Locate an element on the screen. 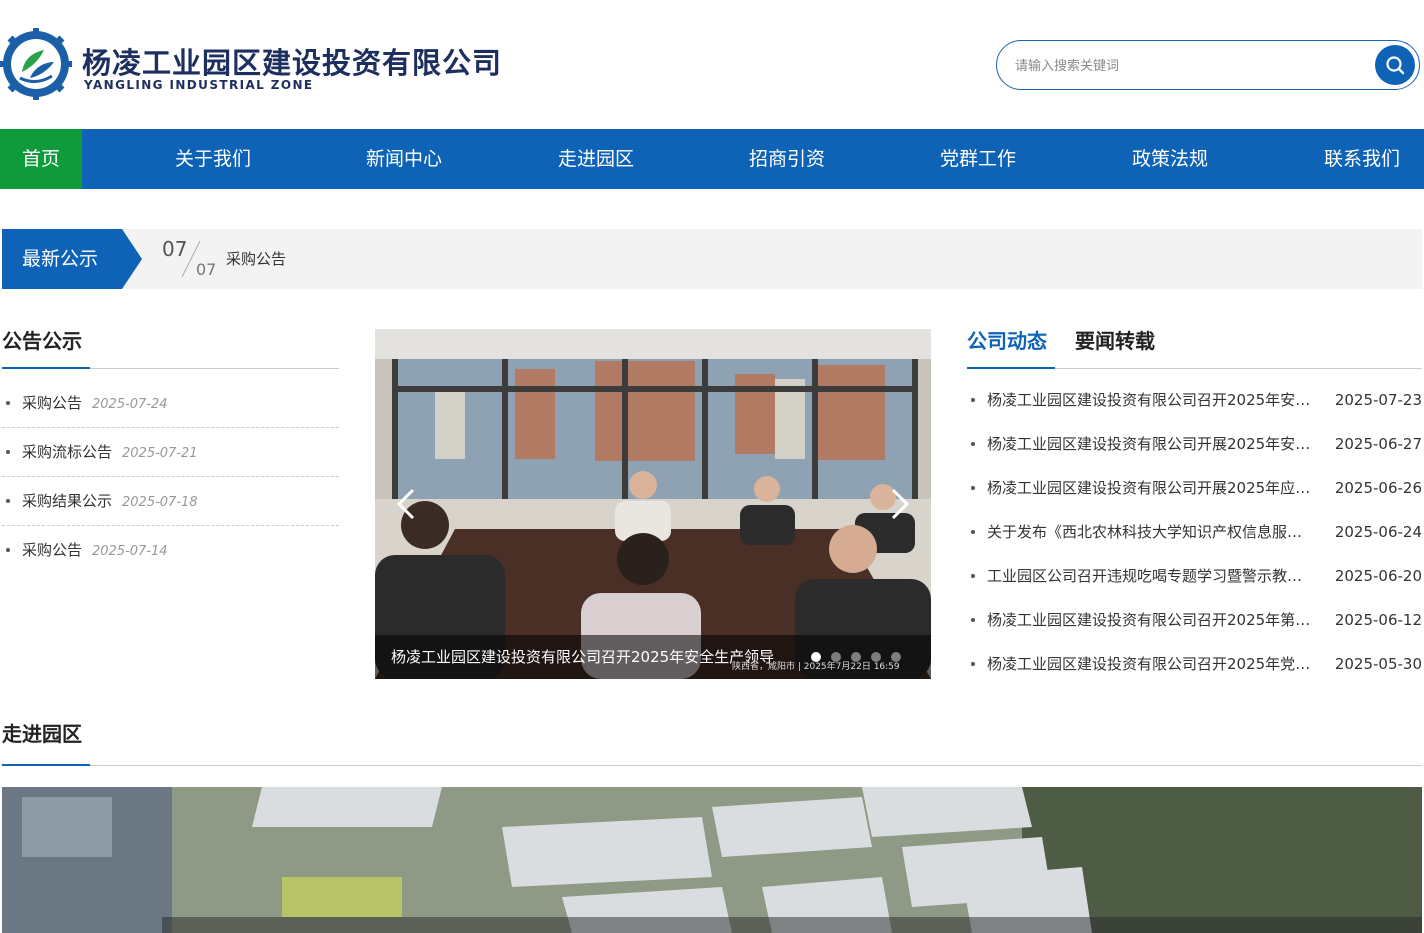  nav-item-news: 新闻中心 is located at coordinates (404, 159).